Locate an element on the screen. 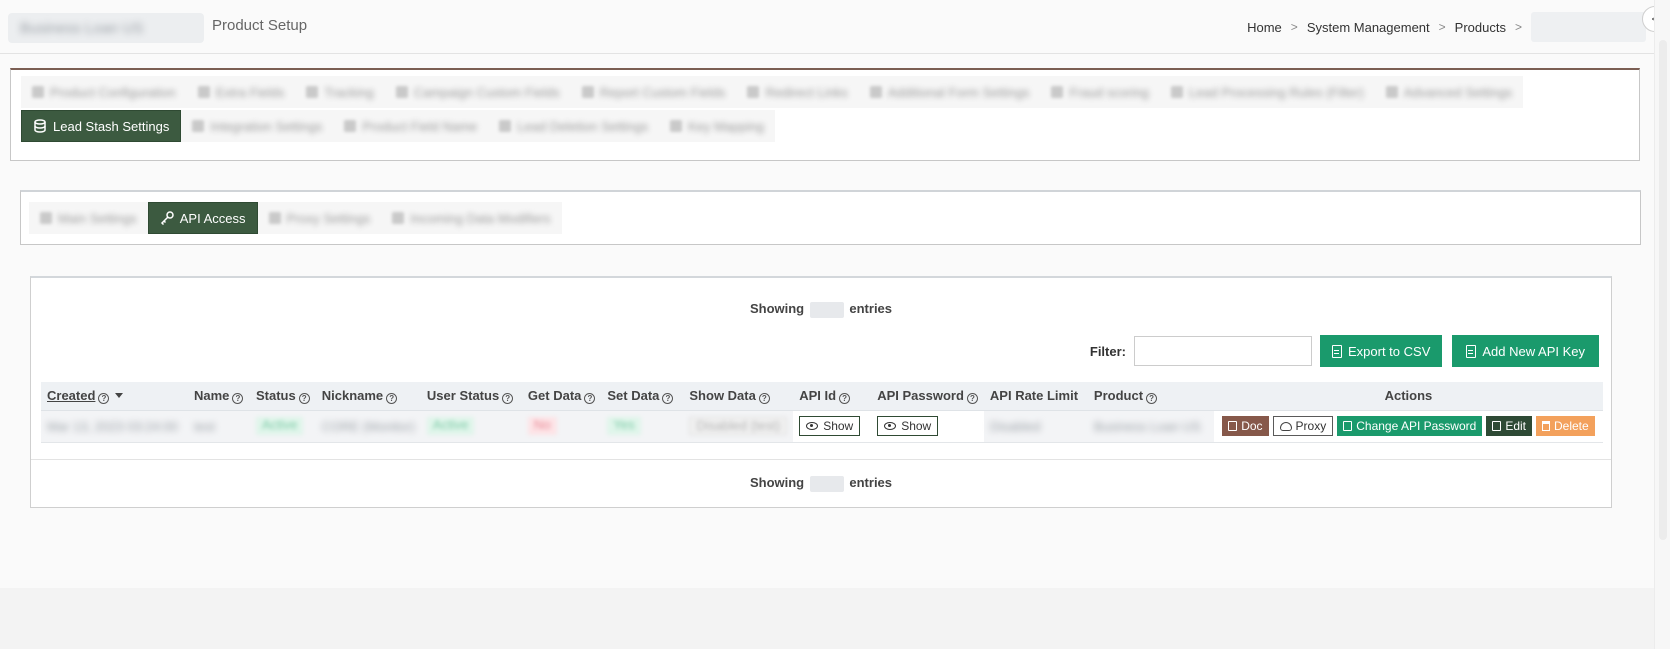 The width and height of the screenshot is (1670, 649). page-title: Product Setup is located at coordinates (260, 25).